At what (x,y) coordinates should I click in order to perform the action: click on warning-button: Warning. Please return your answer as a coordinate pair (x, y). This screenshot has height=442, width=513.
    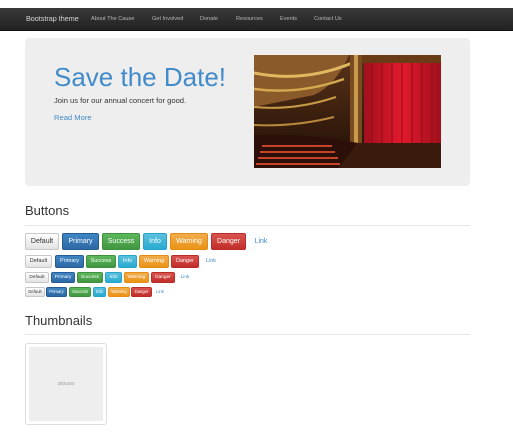
    Looking at the image, I should click on (154, 261).